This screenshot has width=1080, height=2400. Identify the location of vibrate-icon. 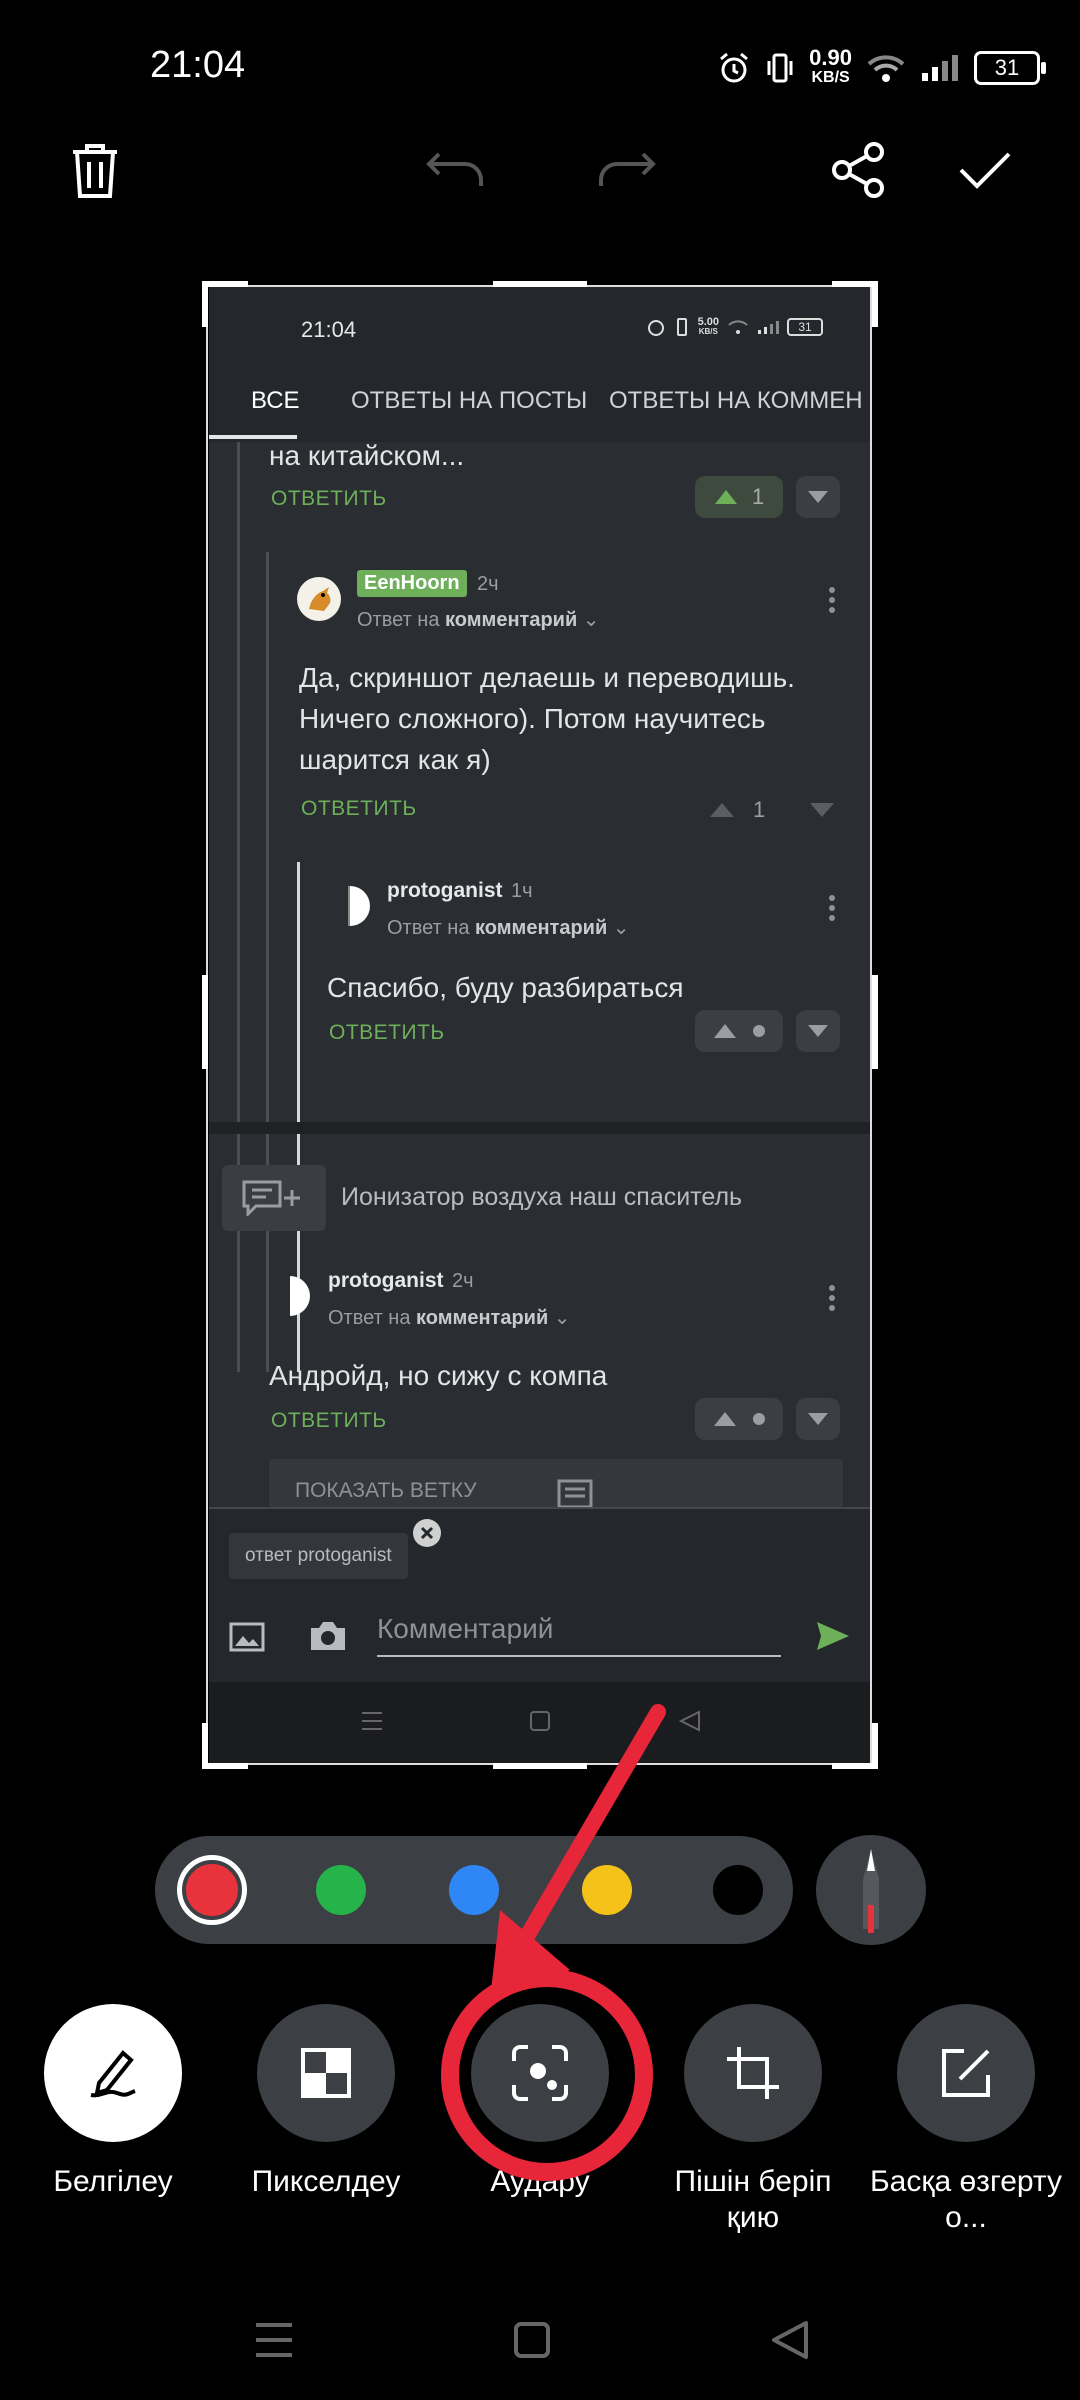
(780, 68).